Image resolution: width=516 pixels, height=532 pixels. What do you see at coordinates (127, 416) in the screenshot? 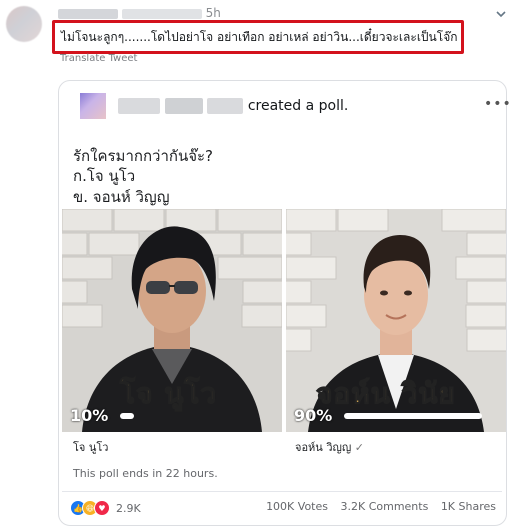
I see `option-1-progress-bar` at bounding box center [127, 416].